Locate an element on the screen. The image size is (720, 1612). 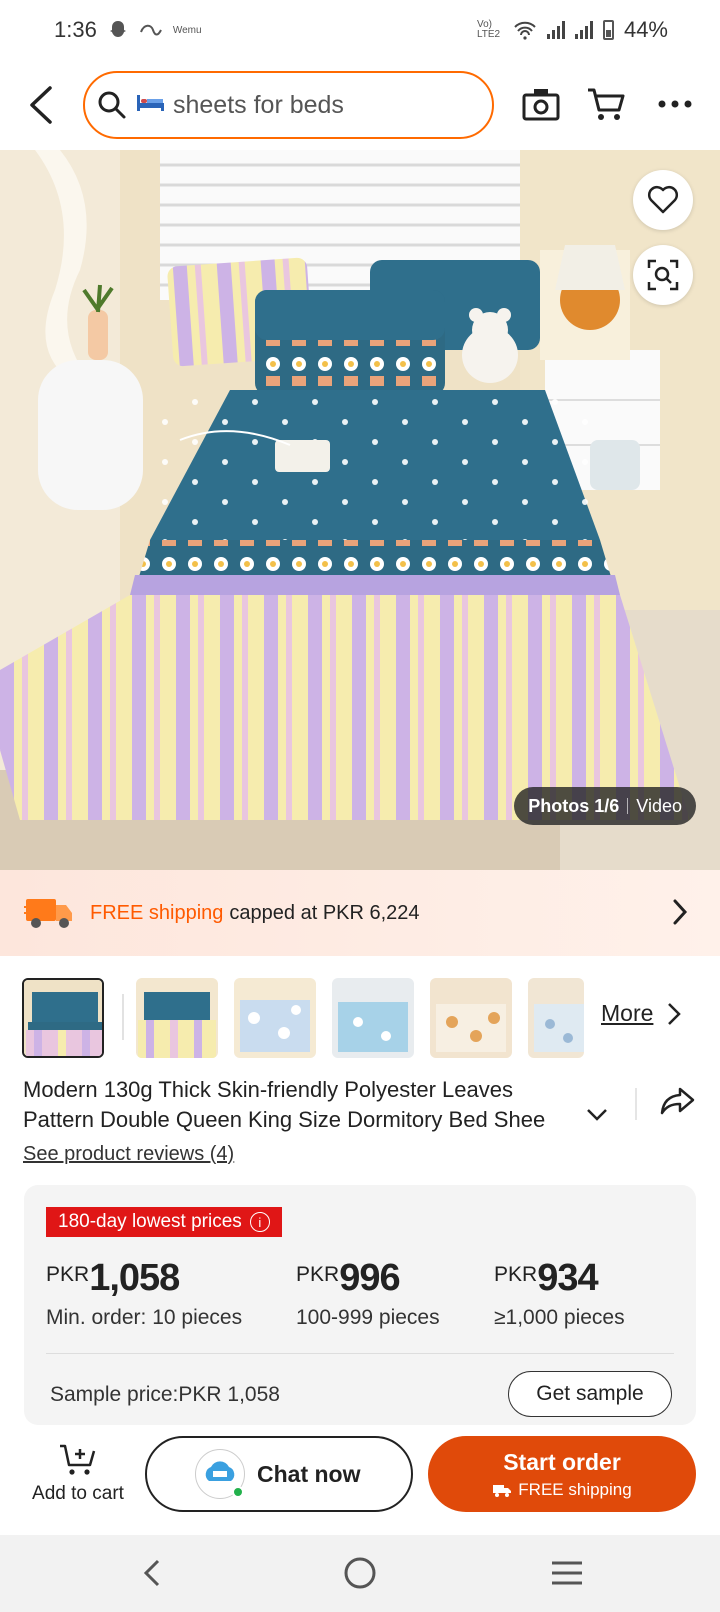
image-search-icon is located at coordinates (663, 275).